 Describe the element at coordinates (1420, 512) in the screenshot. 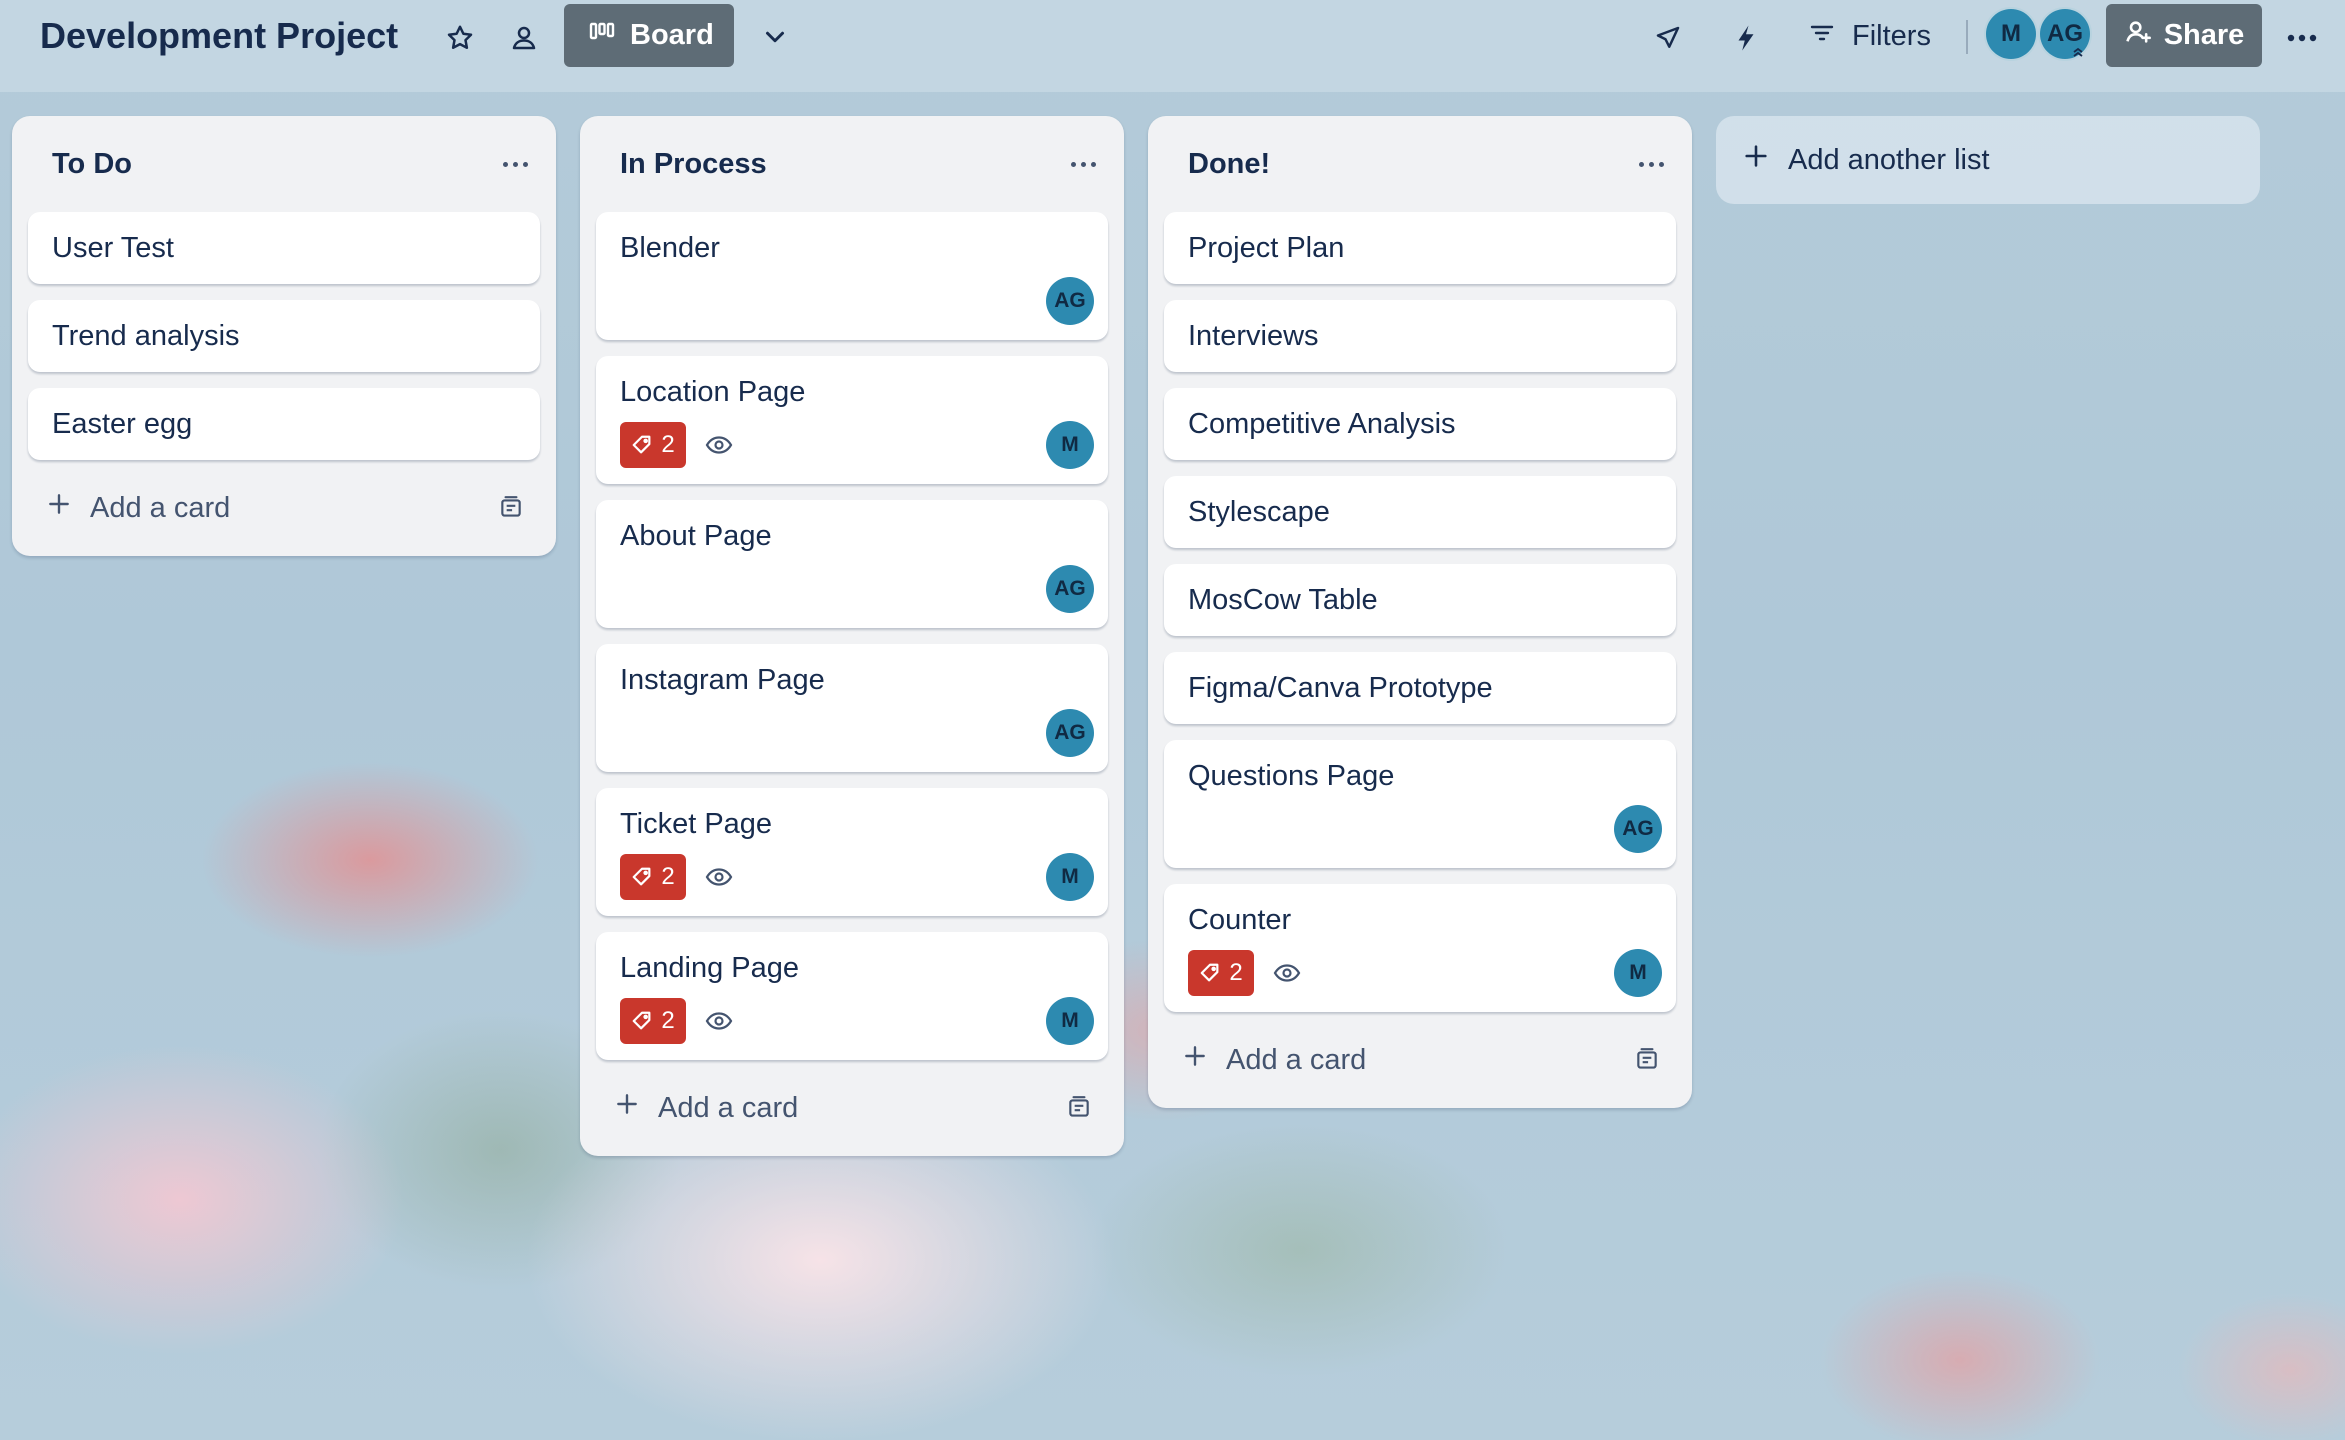

I see `card: Stylescape` at that location.